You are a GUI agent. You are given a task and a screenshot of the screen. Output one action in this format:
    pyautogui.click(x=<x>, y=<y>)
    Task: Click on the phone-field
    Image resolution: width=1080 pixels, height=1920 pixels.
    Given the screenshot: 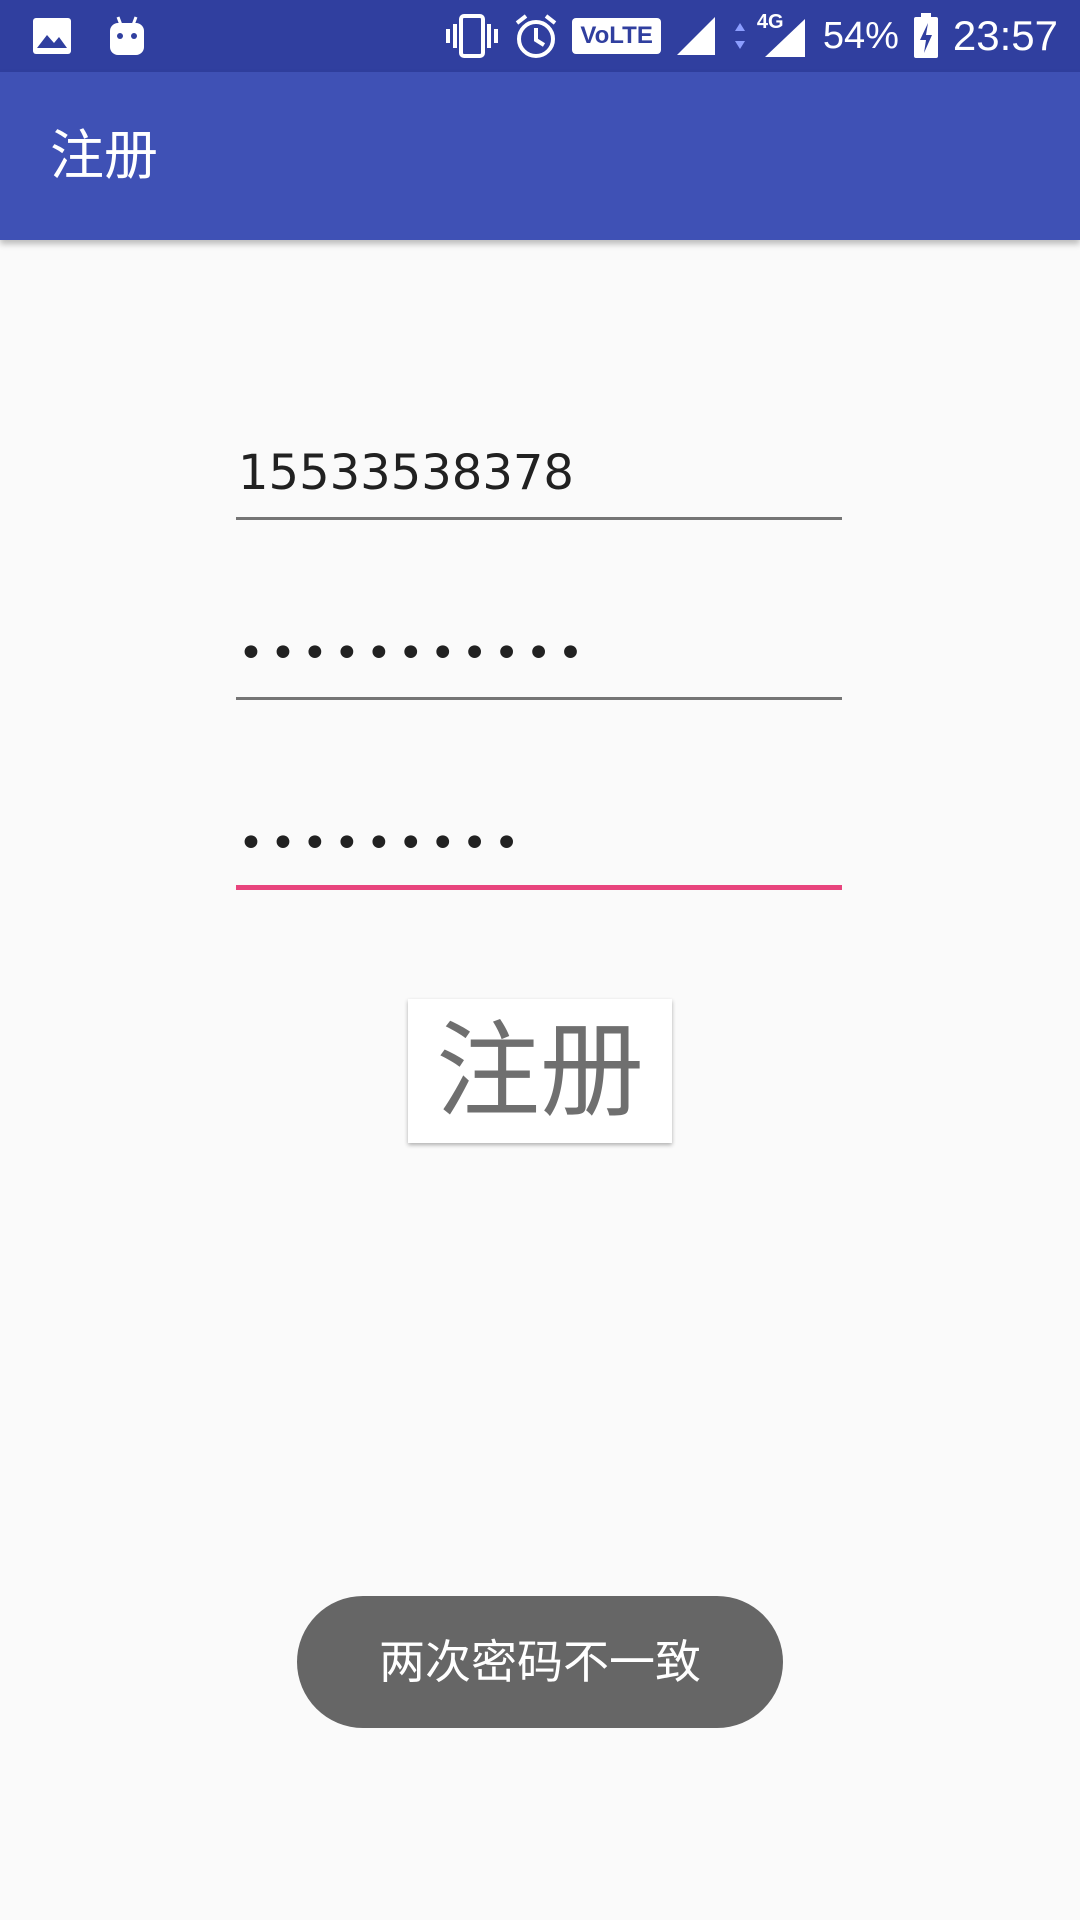 What is the action you would take?
    pyautogui.click(x=539, y=475)
    